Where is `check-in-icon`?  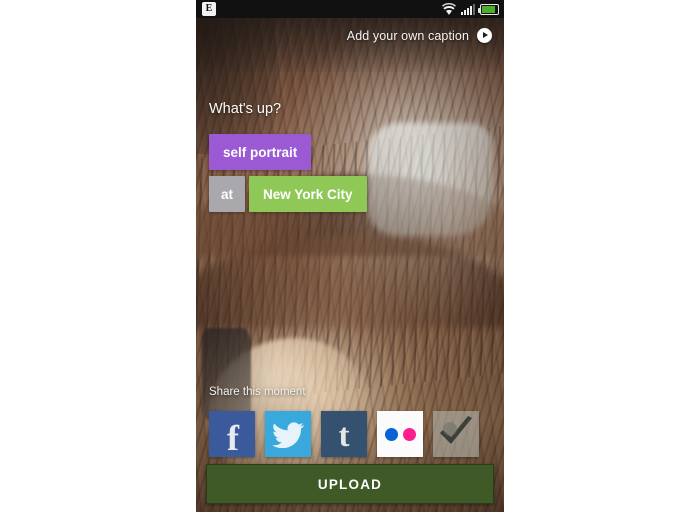
check-in-icon is located at coordinates (456, 434).